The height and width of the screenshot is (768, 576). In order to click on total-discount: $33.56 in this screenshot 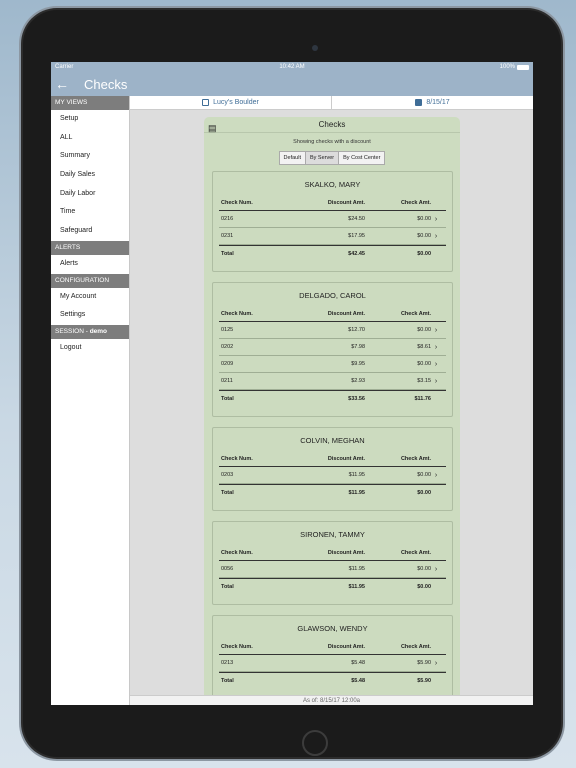, I will do `click(356, 398)`.